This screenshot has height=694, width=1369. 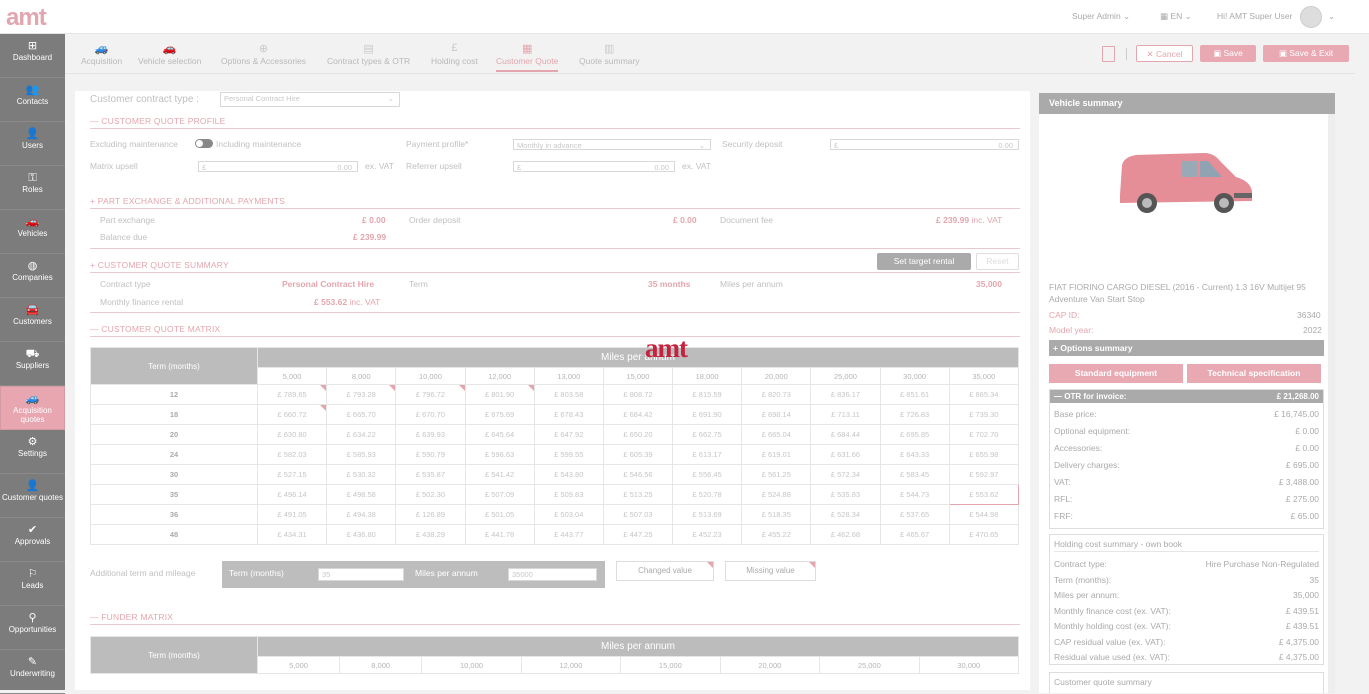 I want to click on sidebar-item-customers: 🚘 Customers, so click(x=32, y=320).